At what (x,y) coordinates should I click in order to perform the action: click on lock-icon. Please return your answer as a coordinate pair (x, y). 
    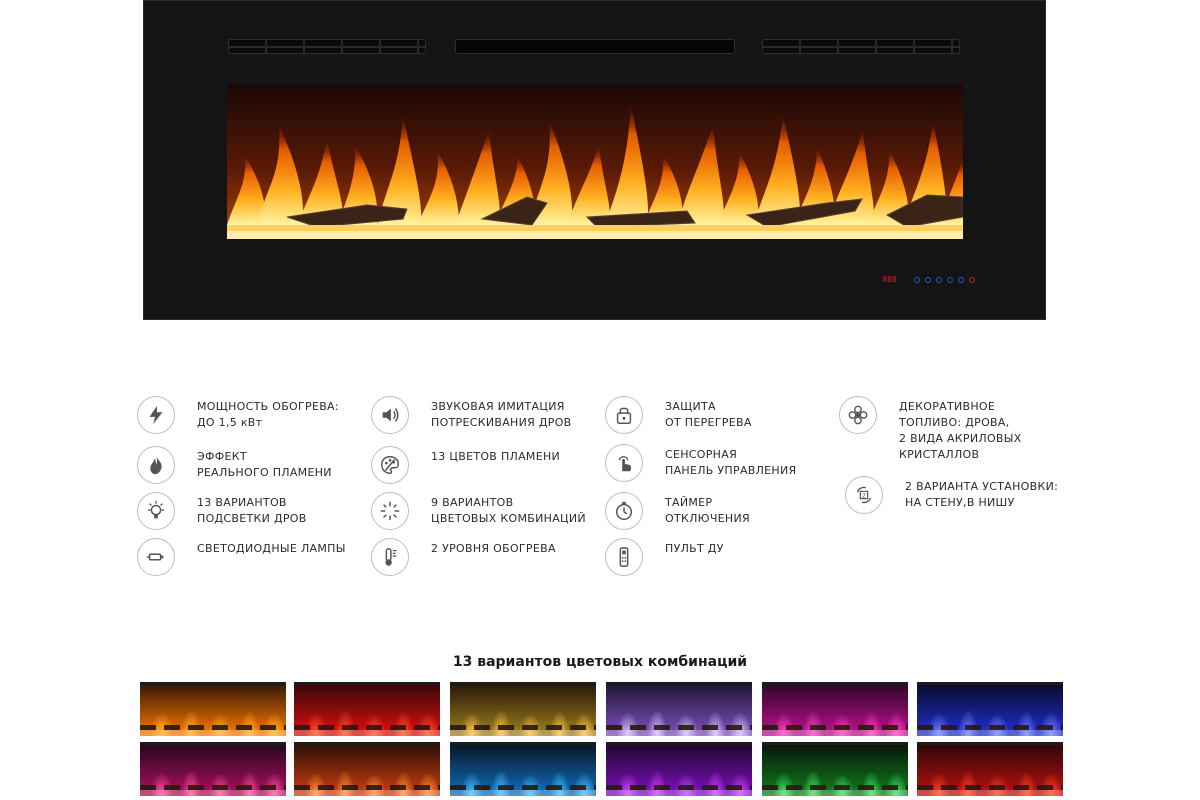
    Looking at the image, I should click on (624, 415).